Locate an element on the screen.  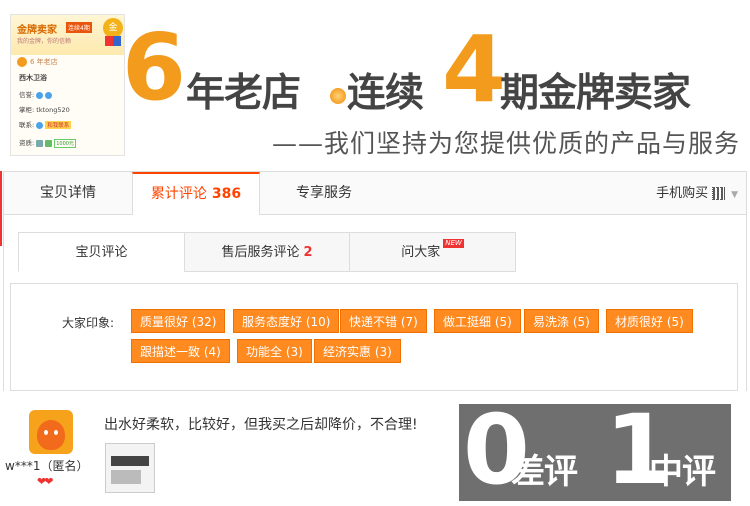
avatar-face-icon is located at coordinates (51, 435).